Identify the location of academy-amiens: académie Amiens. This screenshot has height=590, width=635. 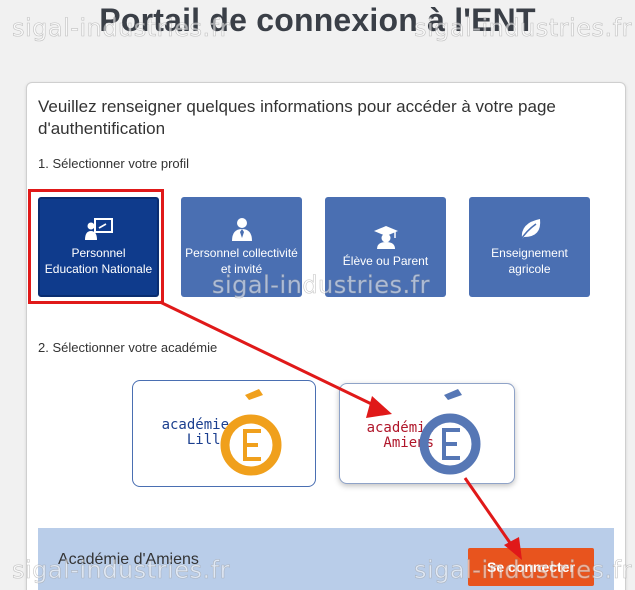
(427, 433).